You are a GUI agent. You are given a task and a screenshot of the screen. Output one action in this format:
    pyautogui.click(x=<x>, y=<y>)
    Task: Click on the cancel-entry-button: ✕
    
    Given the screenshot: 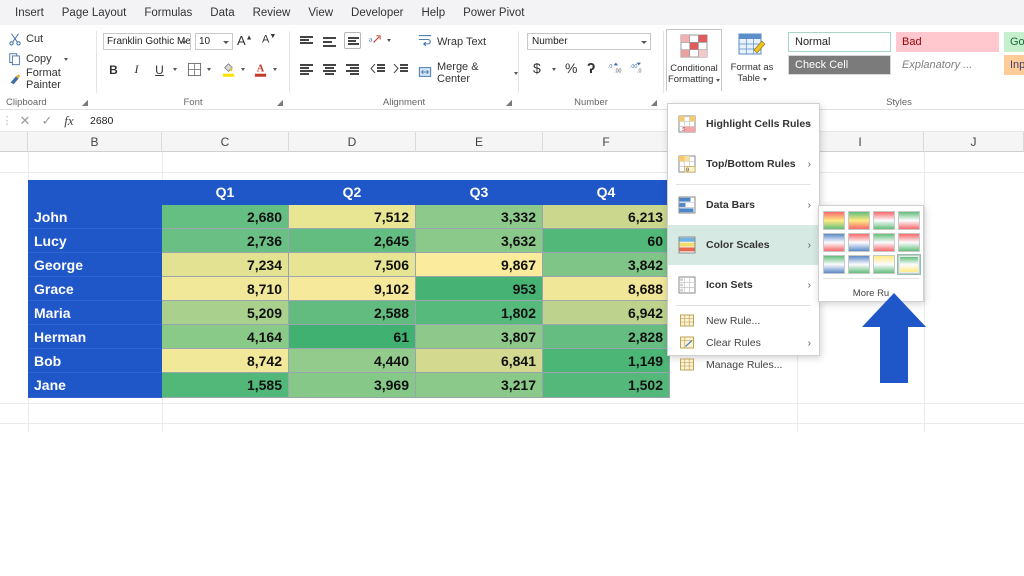 What is the action you would take?
    pyautogui.click(x=25, y=121)
    